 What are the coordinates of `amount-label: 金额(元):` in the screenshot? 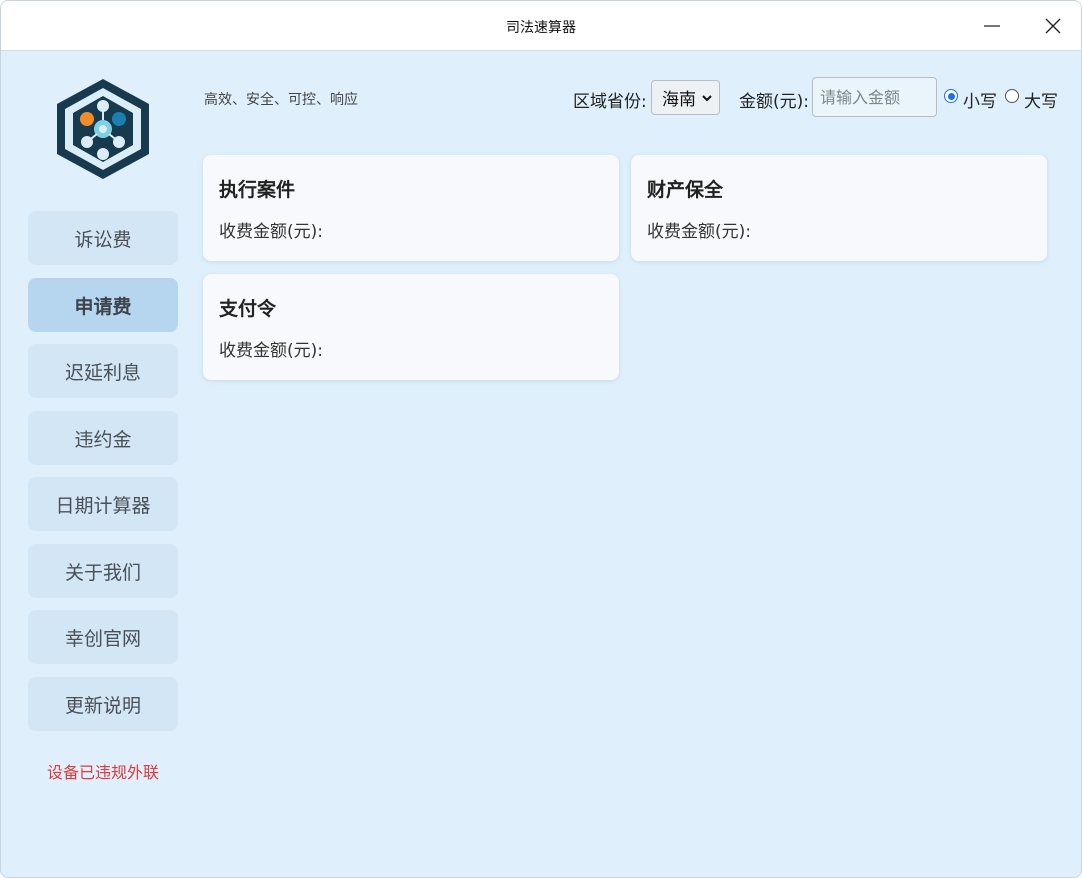 It's located at (774, 102).